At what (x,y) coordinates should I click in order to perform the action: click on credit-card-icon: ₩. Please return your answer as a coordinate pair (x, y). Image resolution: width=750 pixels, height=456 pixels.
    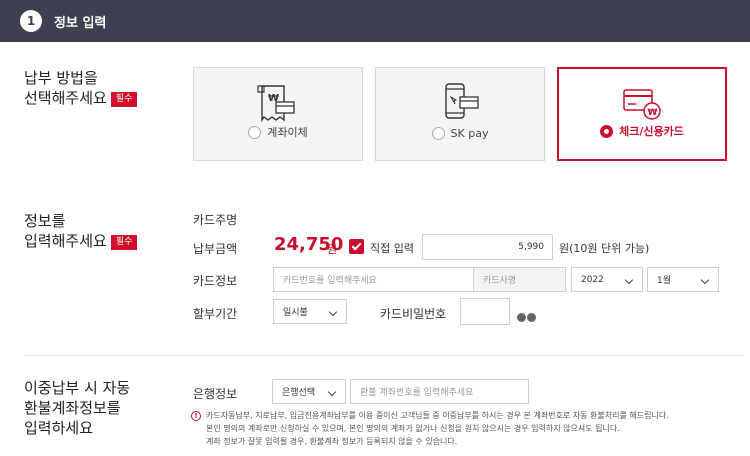
    Looking at the image, I should click on (642, 104).